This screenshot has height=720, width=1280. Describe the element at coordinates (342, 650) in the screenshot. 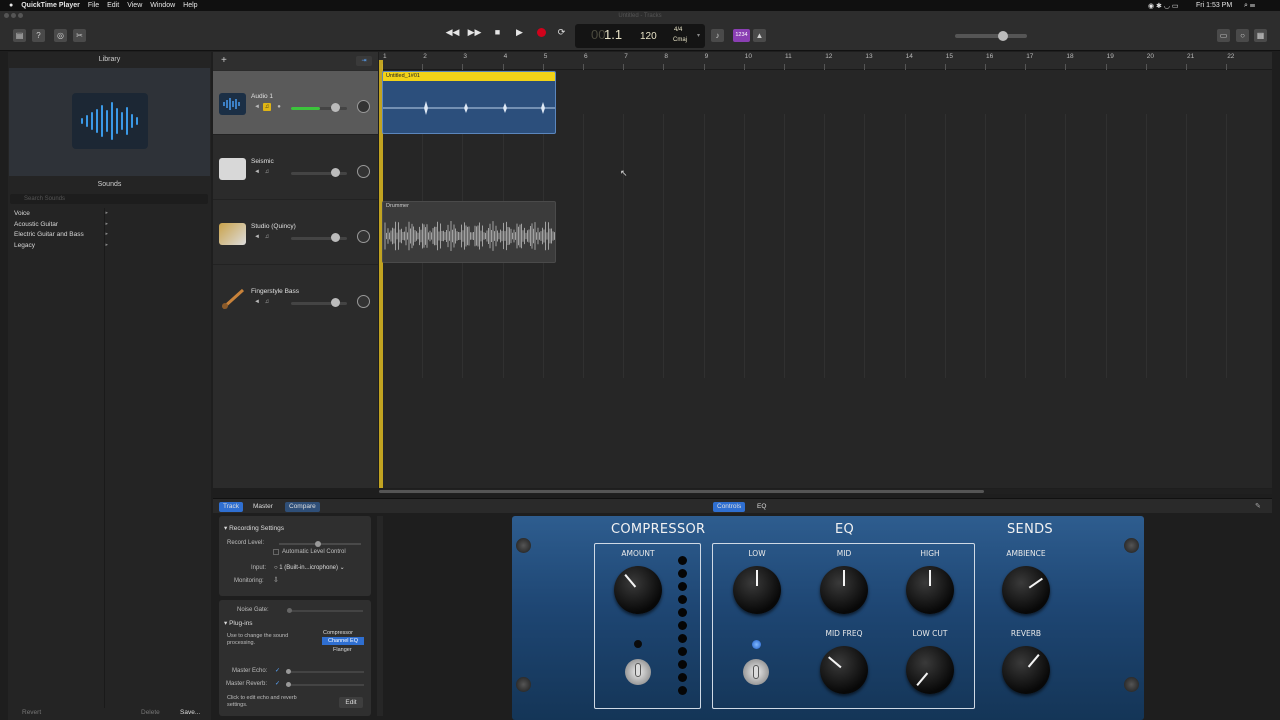

I see `plugin-flanger: Flanger` at that location.